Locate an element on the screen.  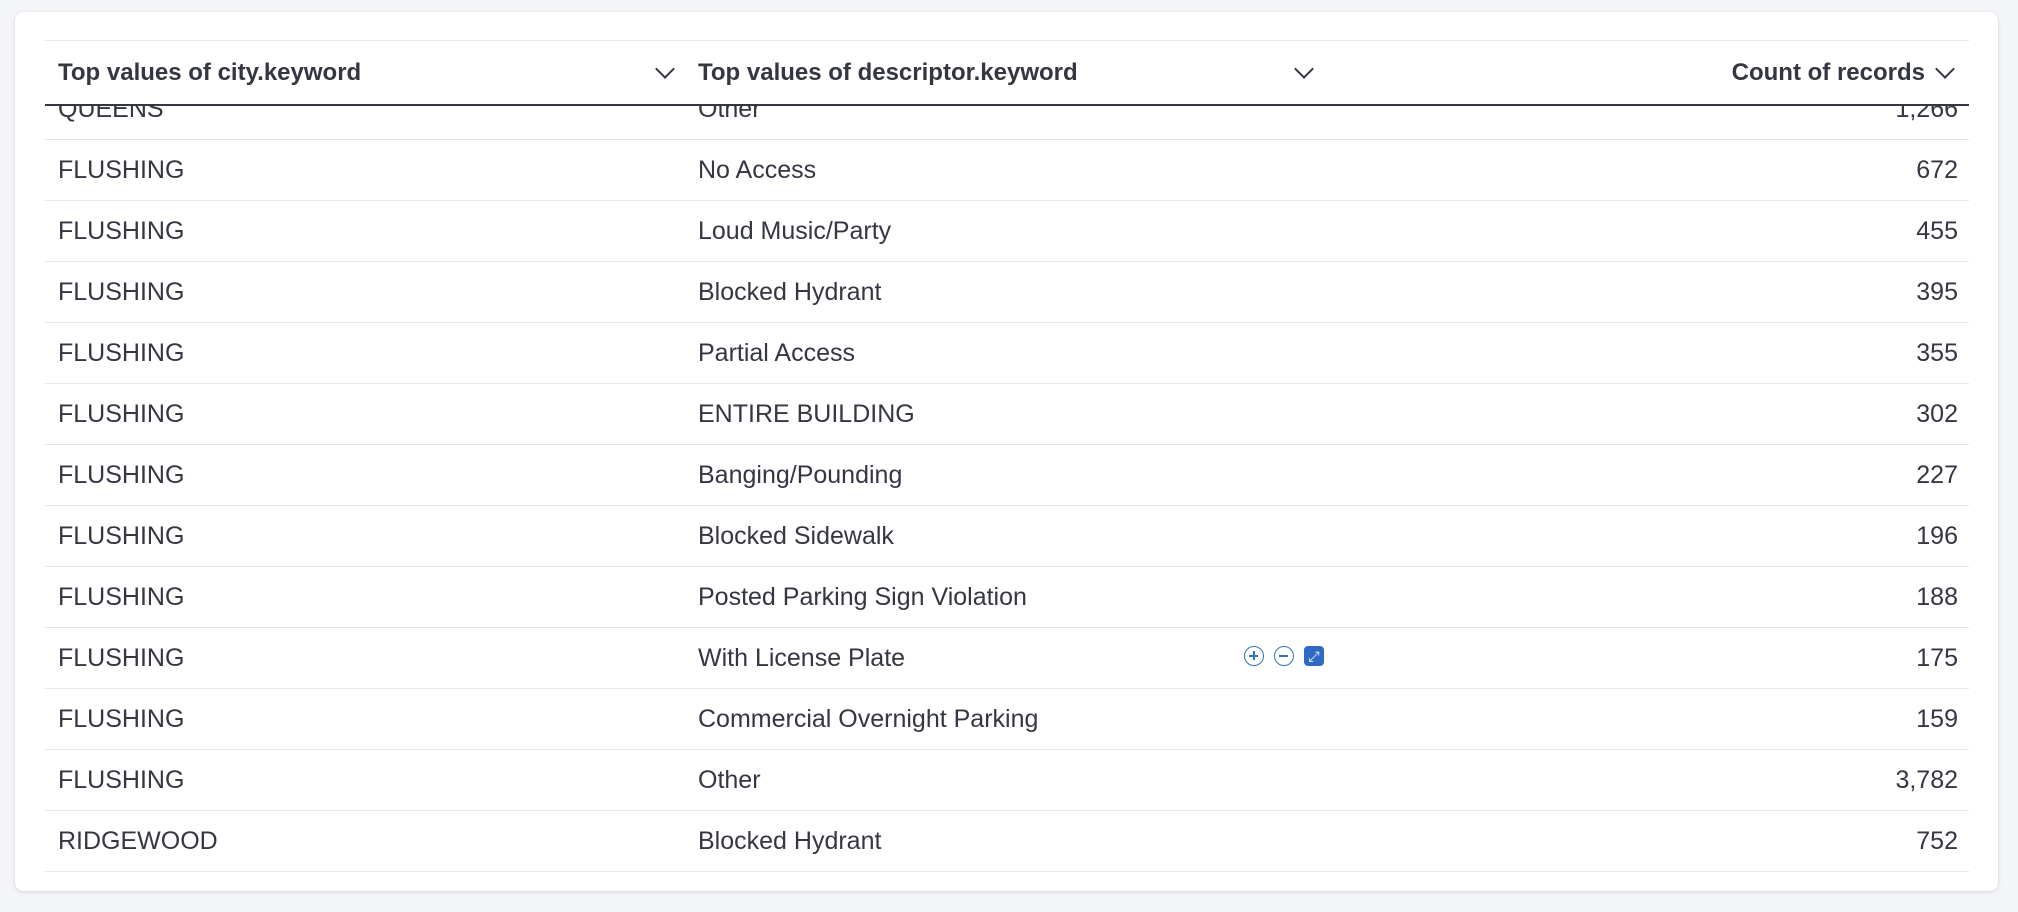
cell-count: 355 is located at coordinates (1937, 353).